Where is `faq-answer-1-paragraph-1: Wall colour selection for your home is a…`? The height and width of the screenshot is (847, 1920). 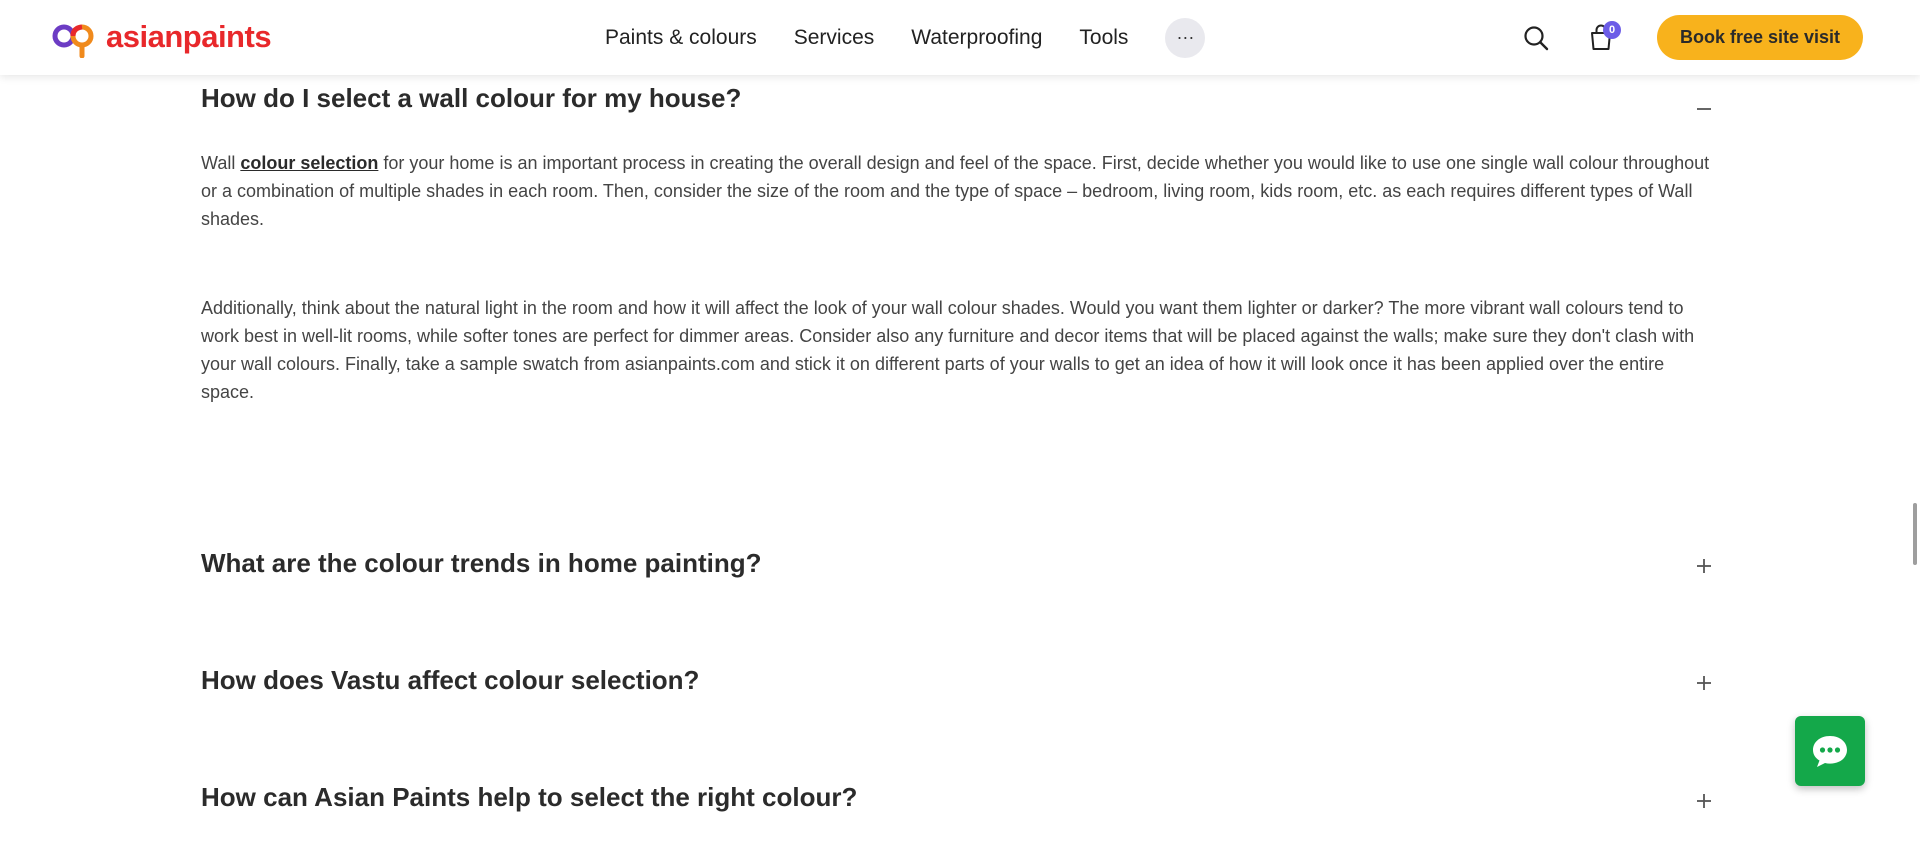
faq-answer-1-paragraph-1: Wall colour selection for your home is a… is located at coordinates (955, 191).